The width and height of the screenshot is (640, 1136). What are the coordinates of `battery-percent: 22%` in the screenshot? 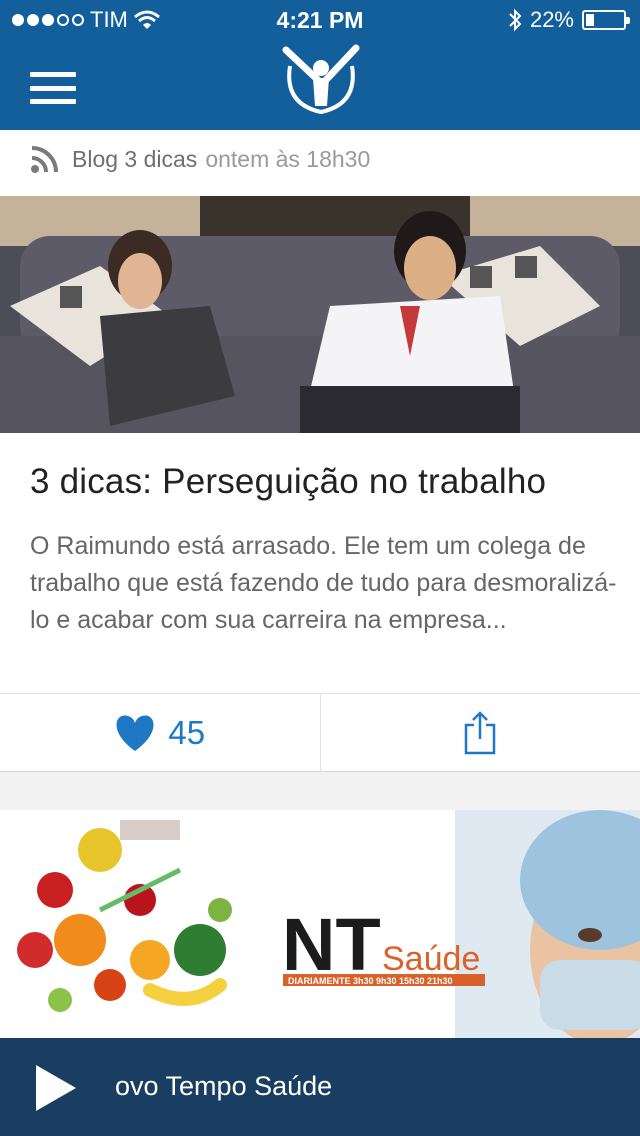 It's located at (551, 19).